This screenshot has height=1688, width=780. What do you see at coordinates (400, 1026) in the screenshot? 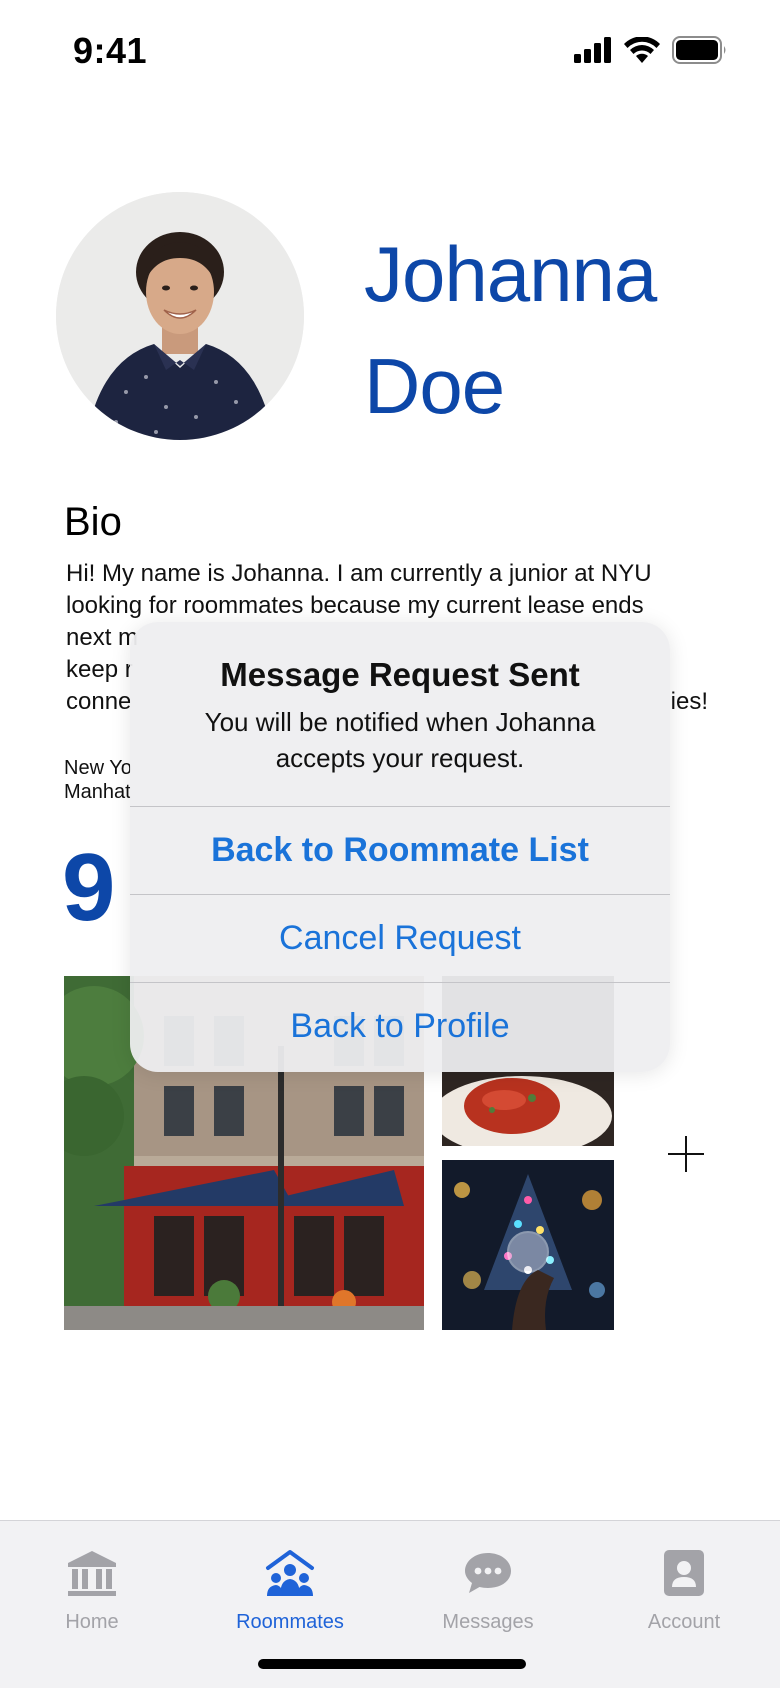
I see `back-to-profile-button: Back to Profile` at bounding box center [400, 1026].